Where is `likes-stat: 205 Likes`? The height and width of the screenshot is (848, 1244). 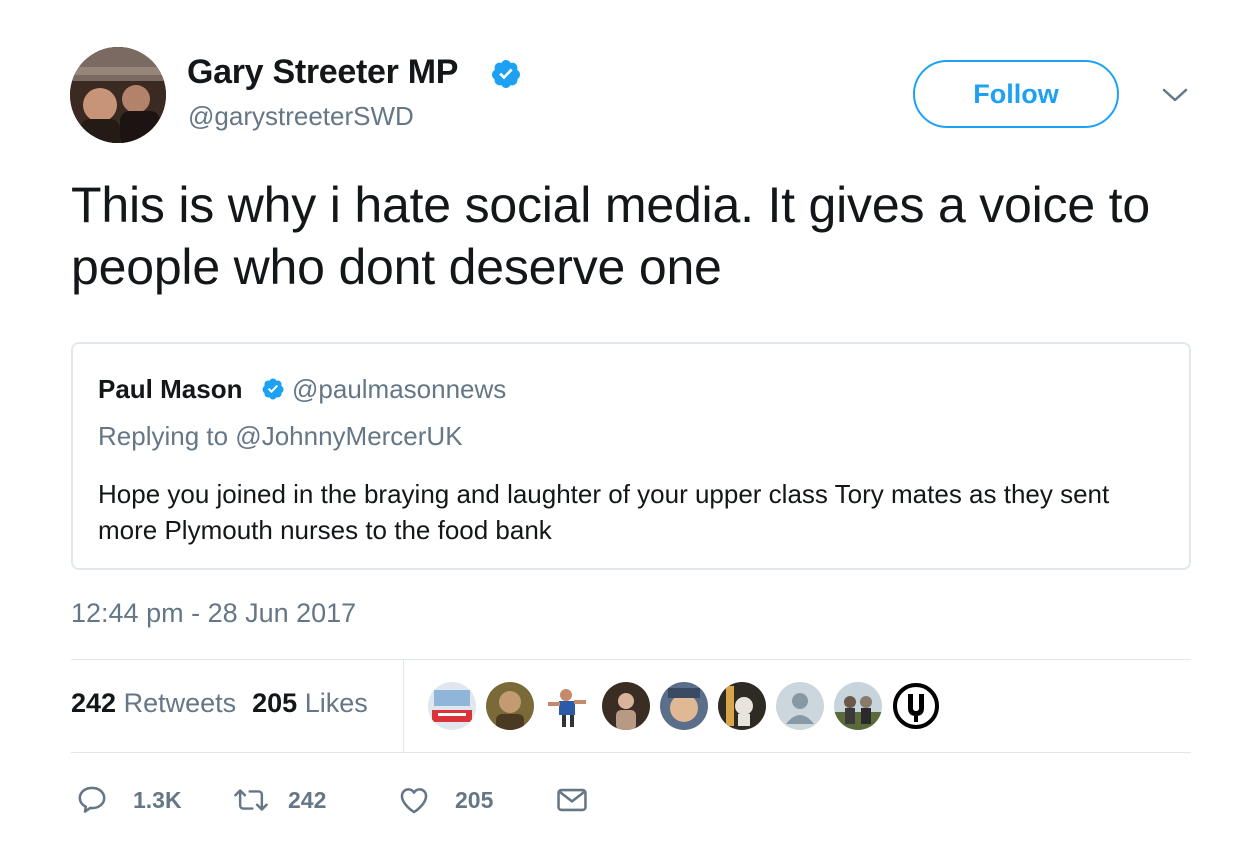
likes-stat: 205 Likes is located at coordinates (310, 703).